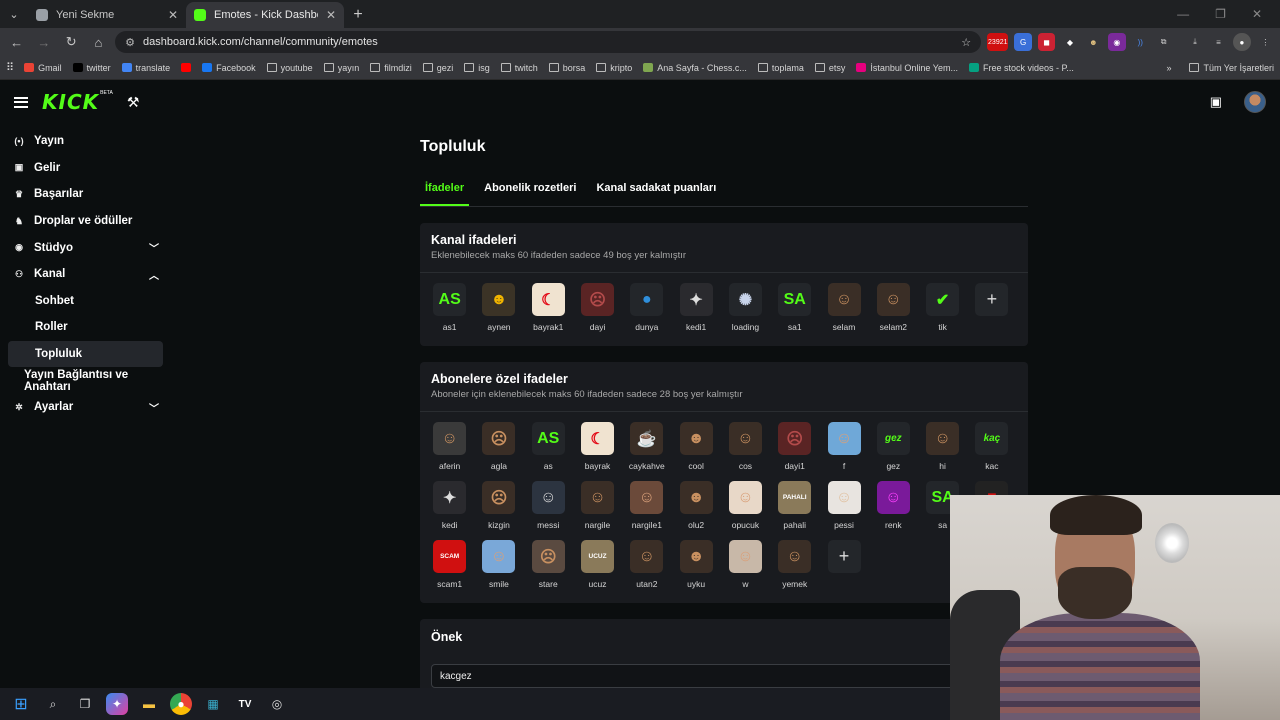 The width and height of the screenshot is (1280, 720). Describe the element at coordinates (1257, 14) in the screenshot. I see `close-window-icon: ✕` at that location.